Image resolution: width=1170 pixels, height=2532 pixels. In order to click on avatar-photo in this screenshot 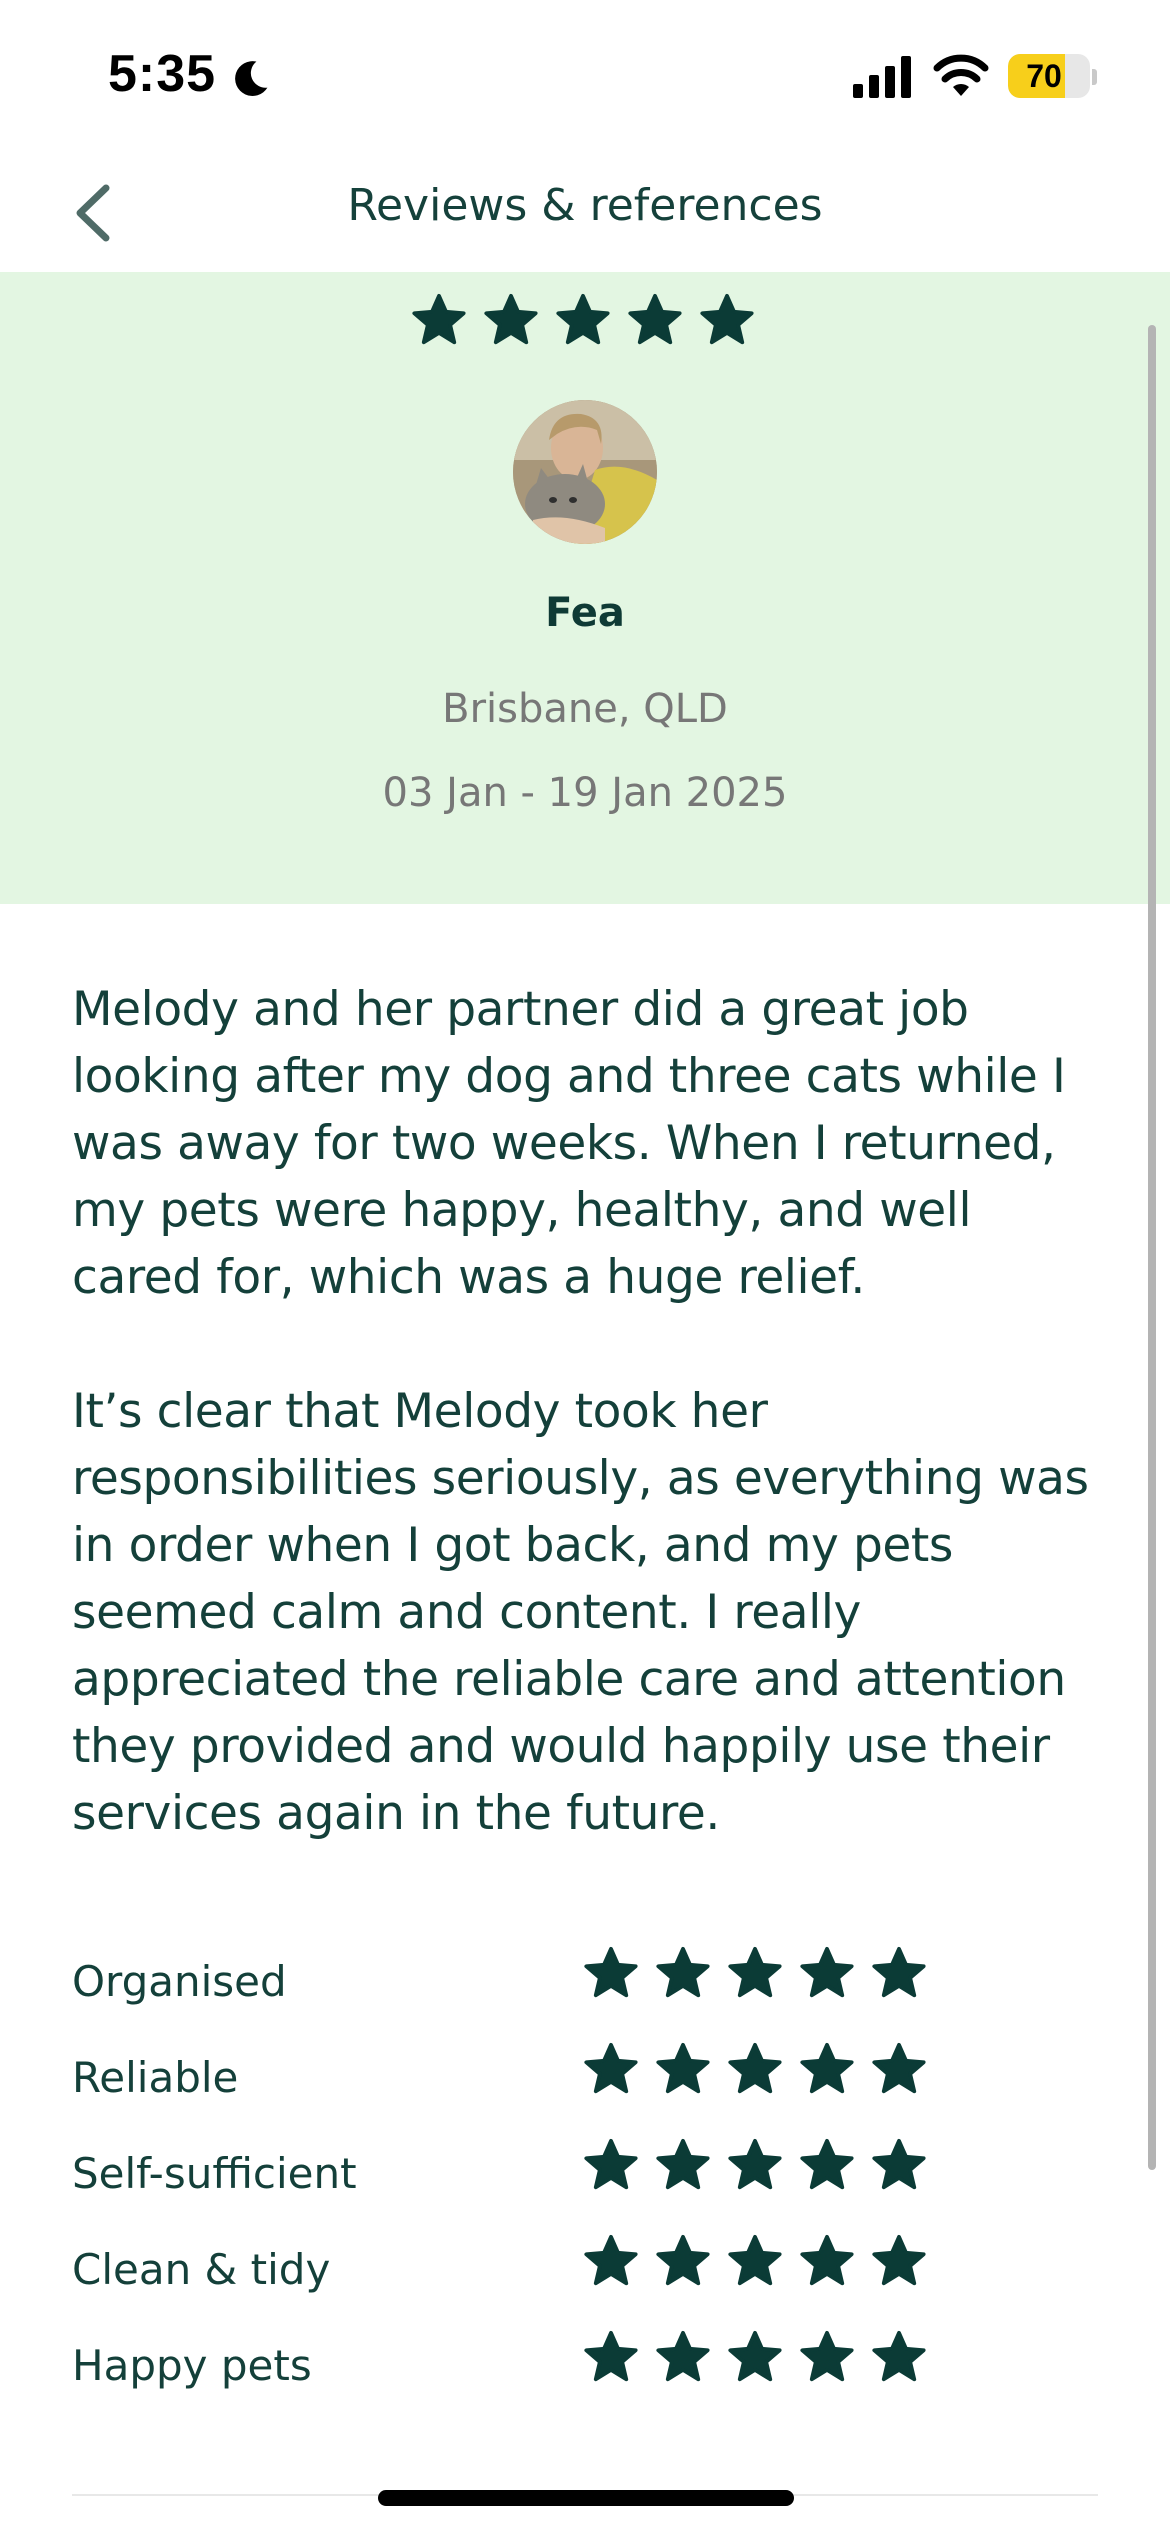, I will do `click(585, 472)`.